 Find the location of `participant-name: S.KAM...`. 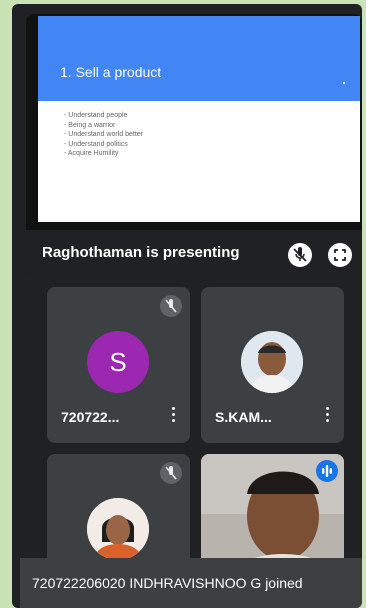

participant-name: S.KAM... is located at coordinates (243, 417).